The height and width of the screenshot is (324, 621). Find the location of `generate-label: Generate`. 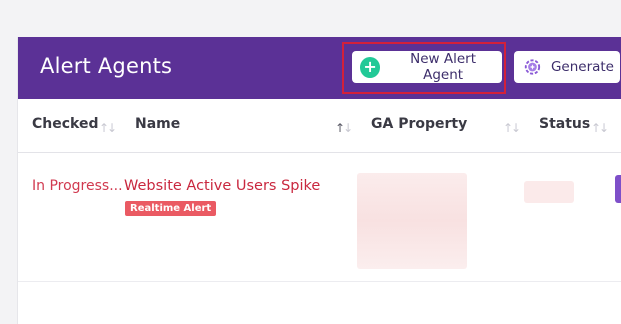

generate-label: Generate is located at coordinates (582, 67).